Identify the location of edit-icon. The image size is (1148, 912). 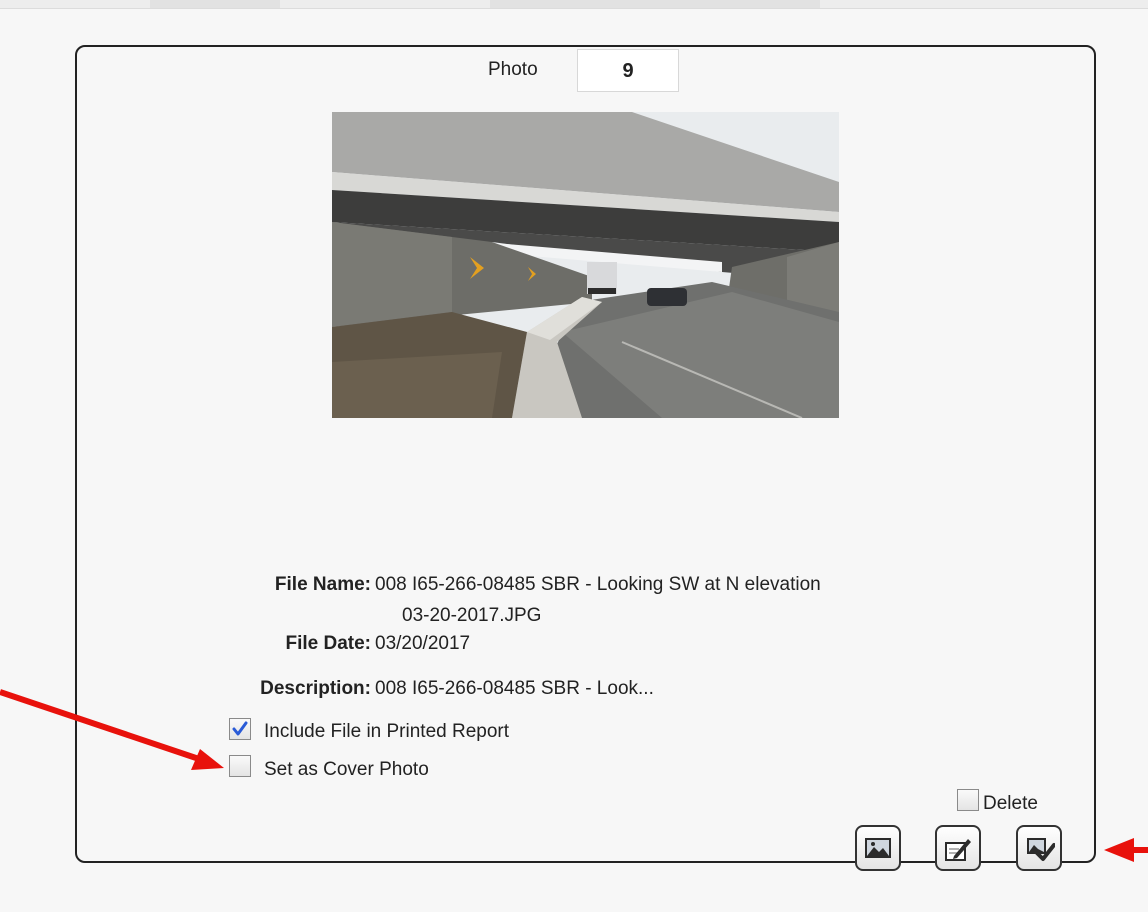
(958, 850).